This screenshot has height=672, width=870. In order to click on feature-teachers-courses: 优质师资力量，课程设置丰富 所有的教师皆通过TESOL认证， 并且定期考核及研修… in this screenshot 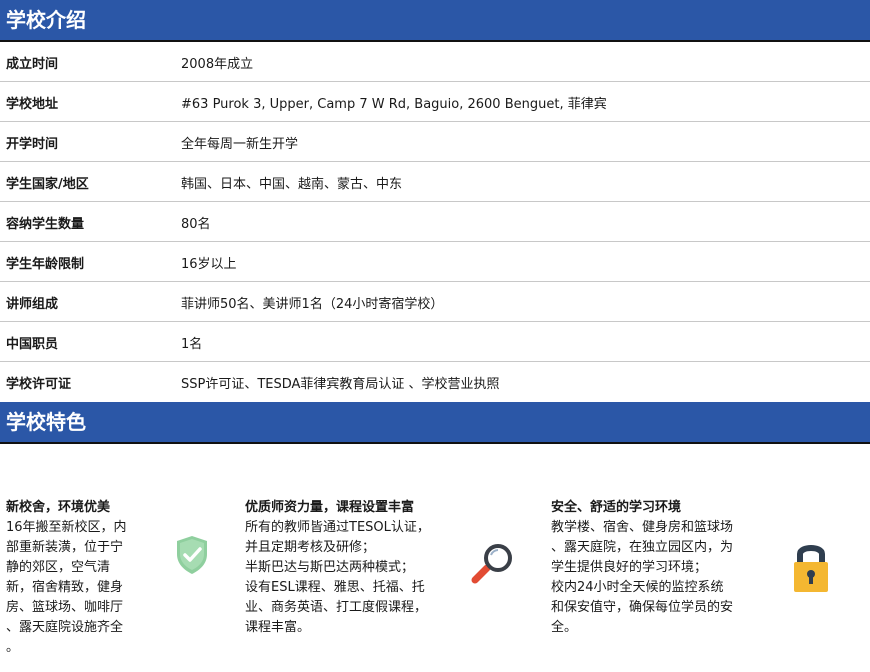, I will do `click(345, 568)`.